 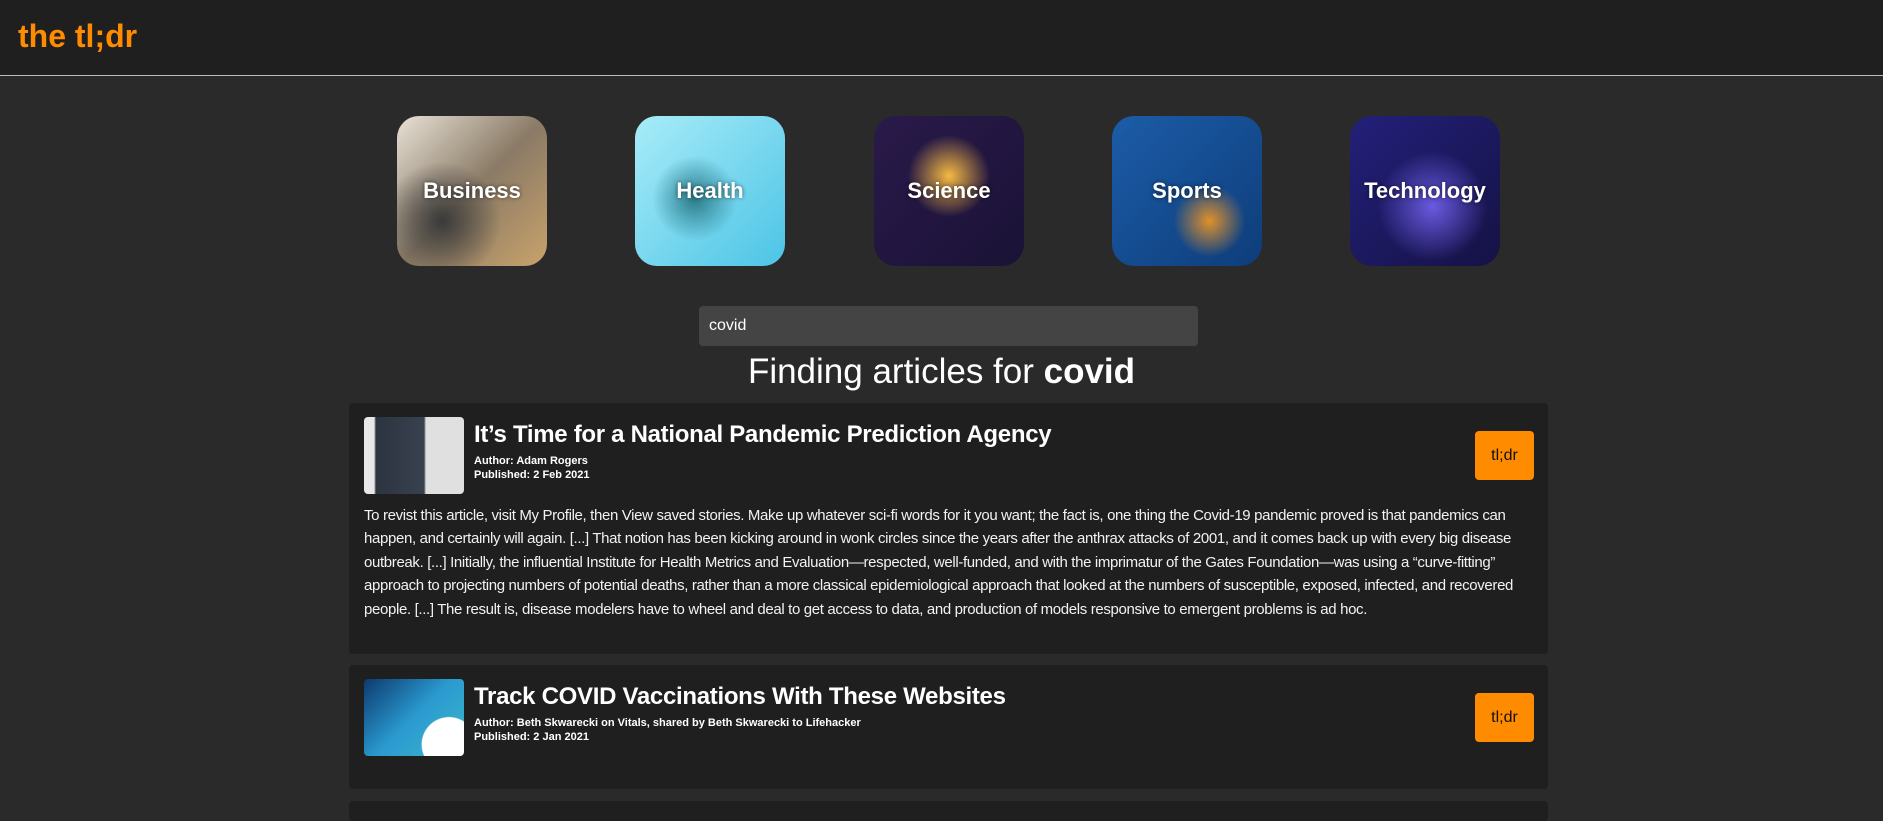 I want to click on category-health: Health, so click(x=710, y=191).